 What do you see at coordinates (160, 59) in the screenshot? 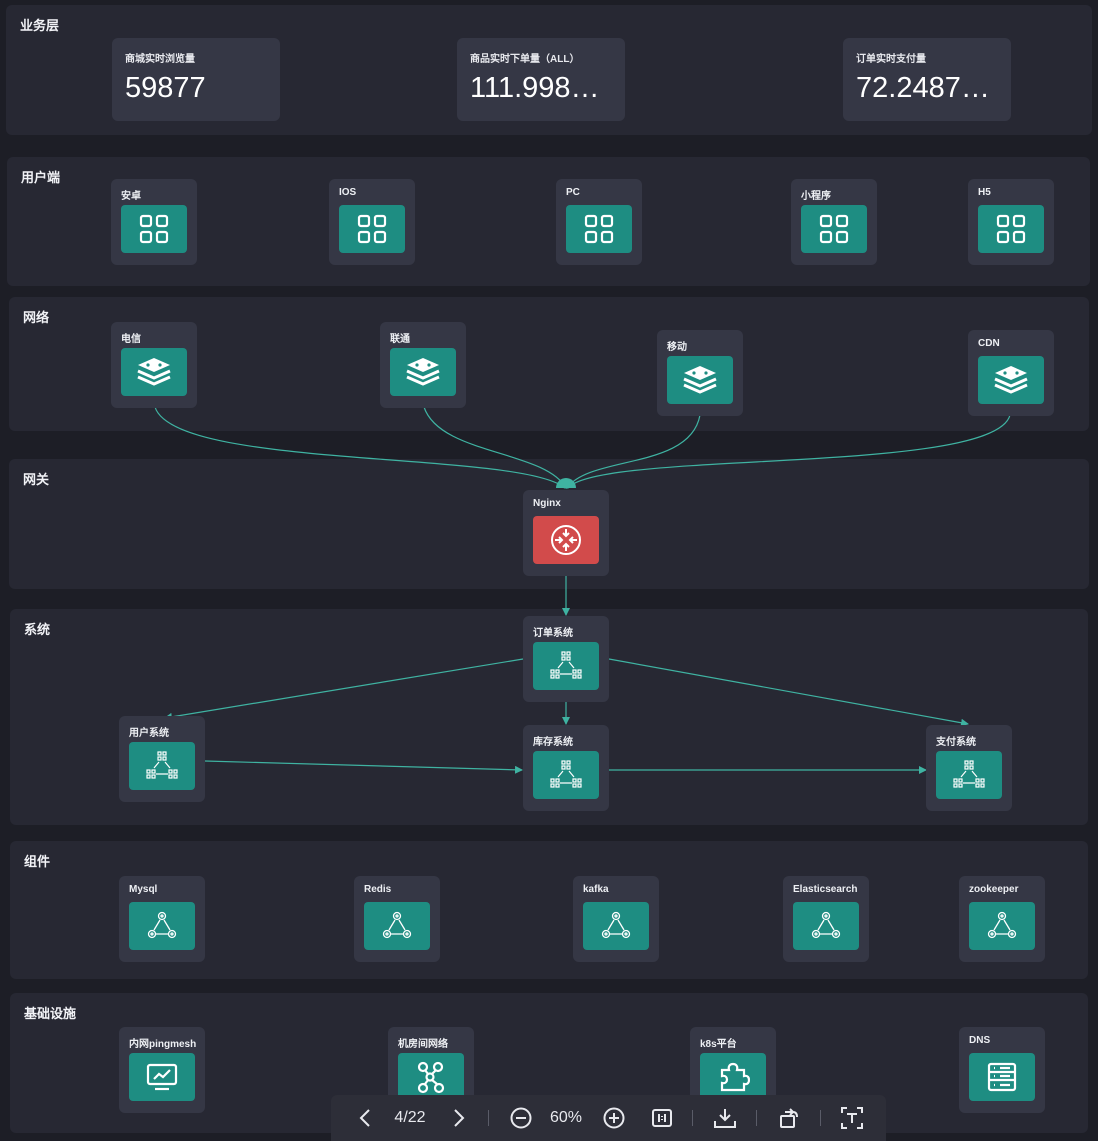
I see `stat-label: 商城实时浏览量` at bounding box center [160, 59].